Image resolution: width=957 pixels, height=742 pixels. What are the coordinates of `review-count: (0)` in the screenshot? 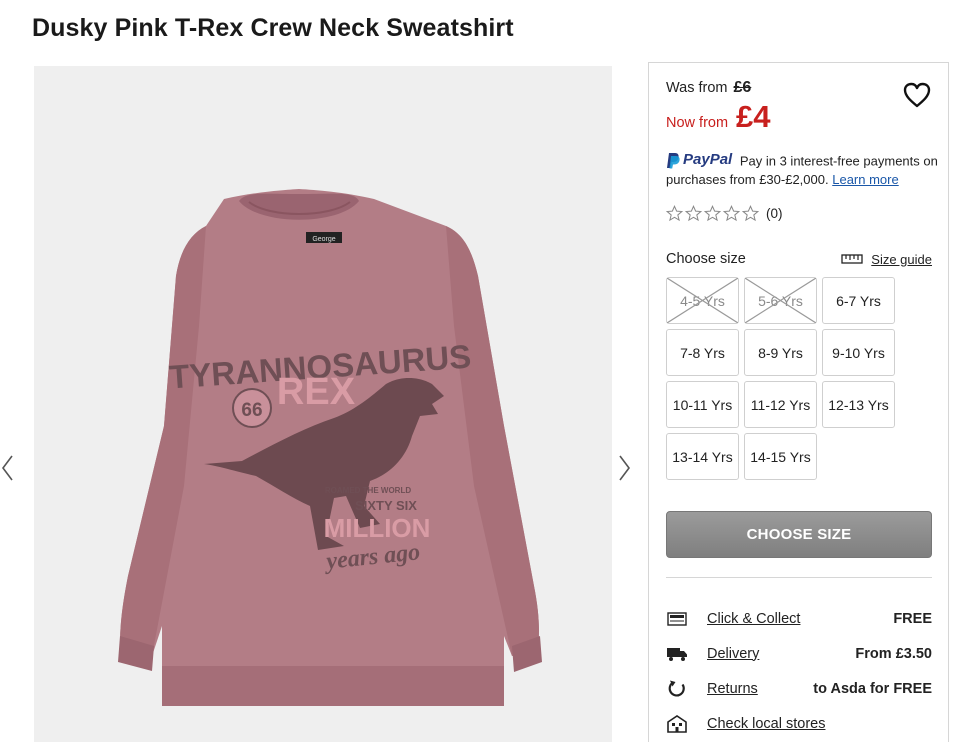 It's located at (774, 213).